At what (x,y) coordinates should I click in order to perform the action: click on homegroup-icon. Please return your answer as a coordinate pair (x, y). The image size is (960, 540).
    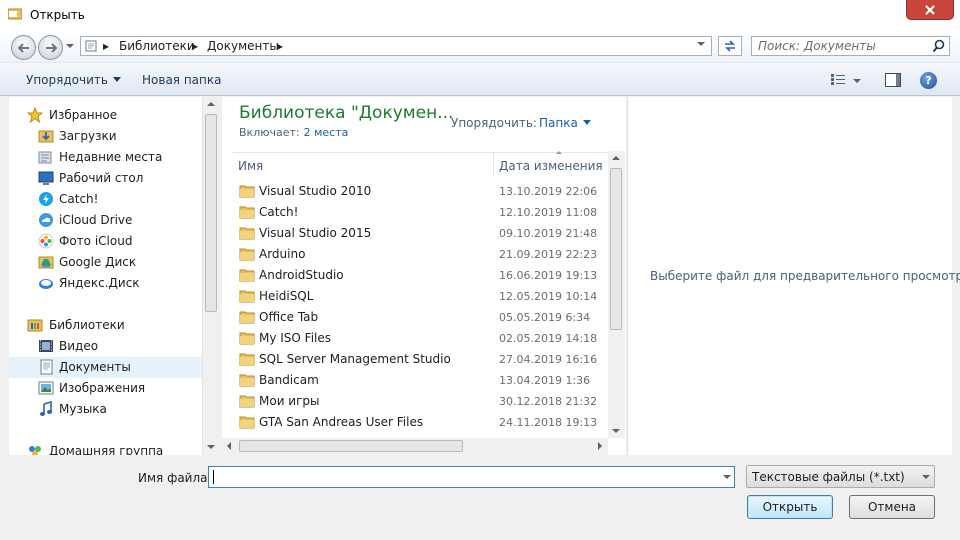
    Looking at the image, I should click on (35, 450).